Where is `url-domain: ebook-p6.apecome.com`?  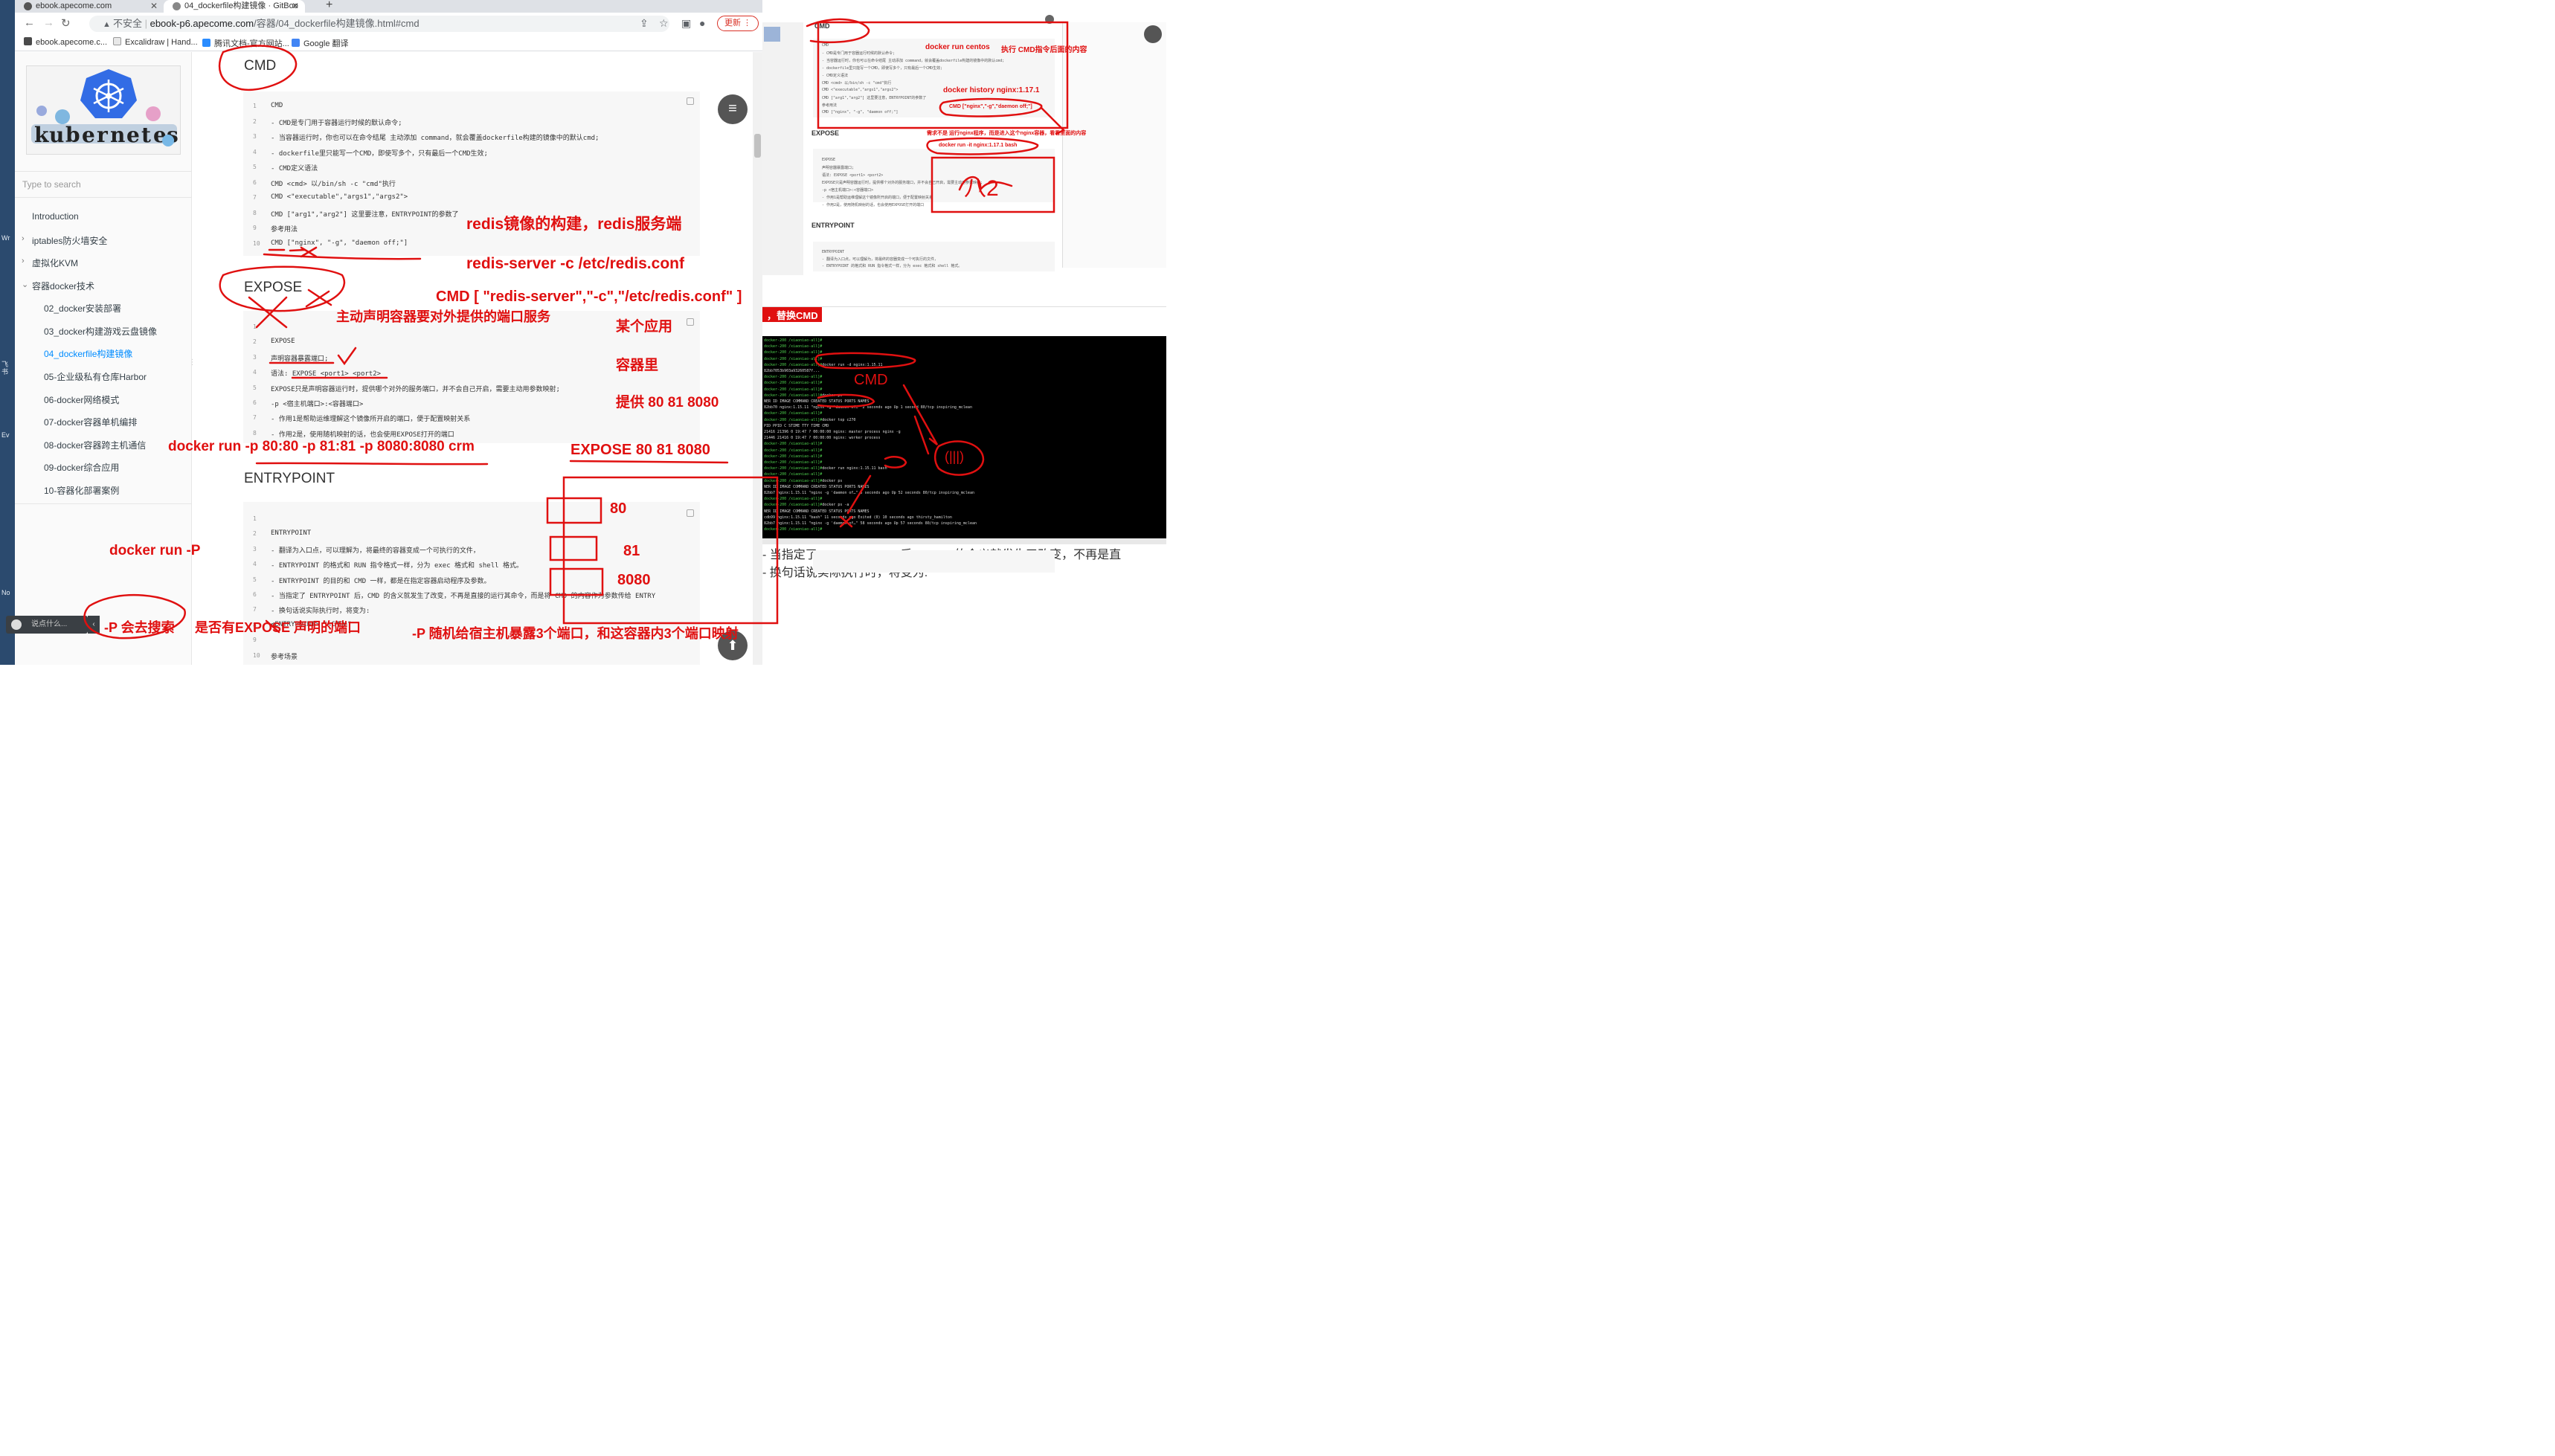
url-domain: ebook-p6.apecome.com is located at coordinates (202, 24).